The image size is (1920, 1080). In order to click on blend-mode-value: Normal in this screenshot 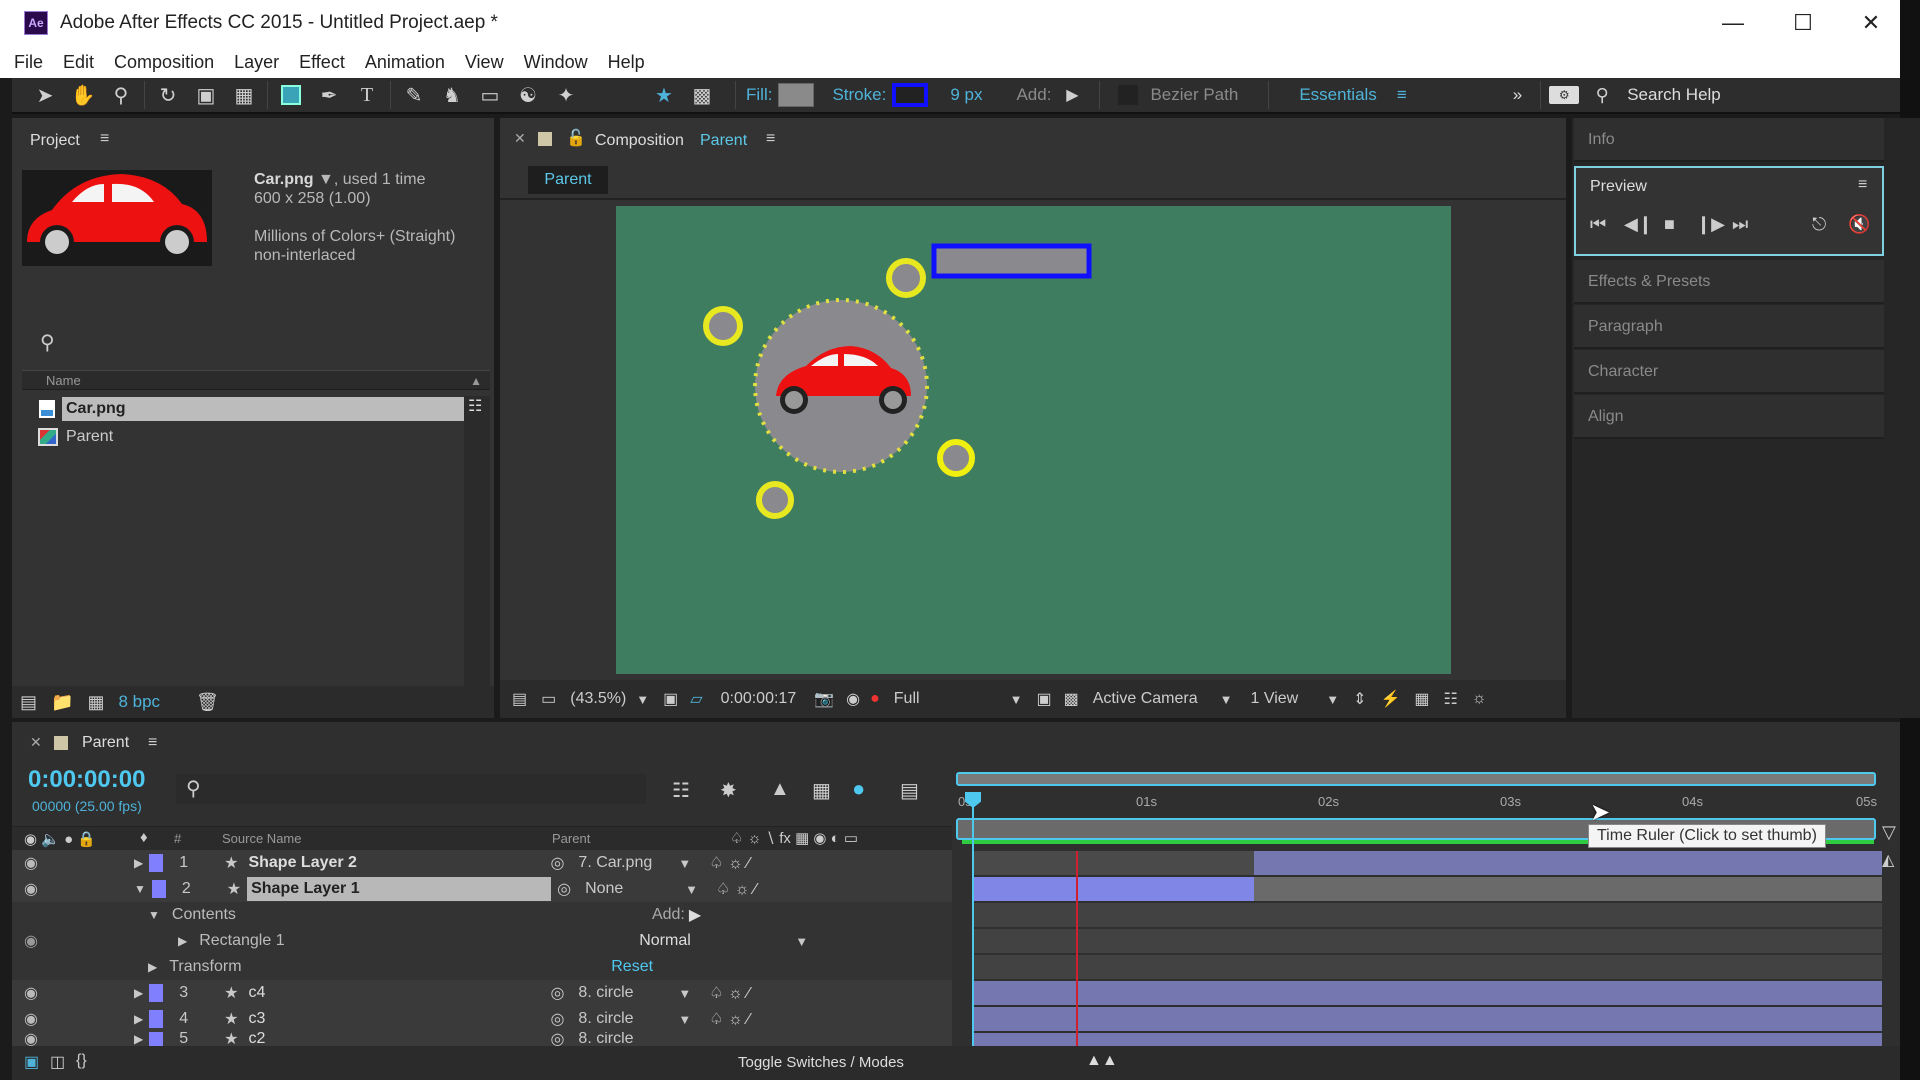, I will do `click(717, 941)`.